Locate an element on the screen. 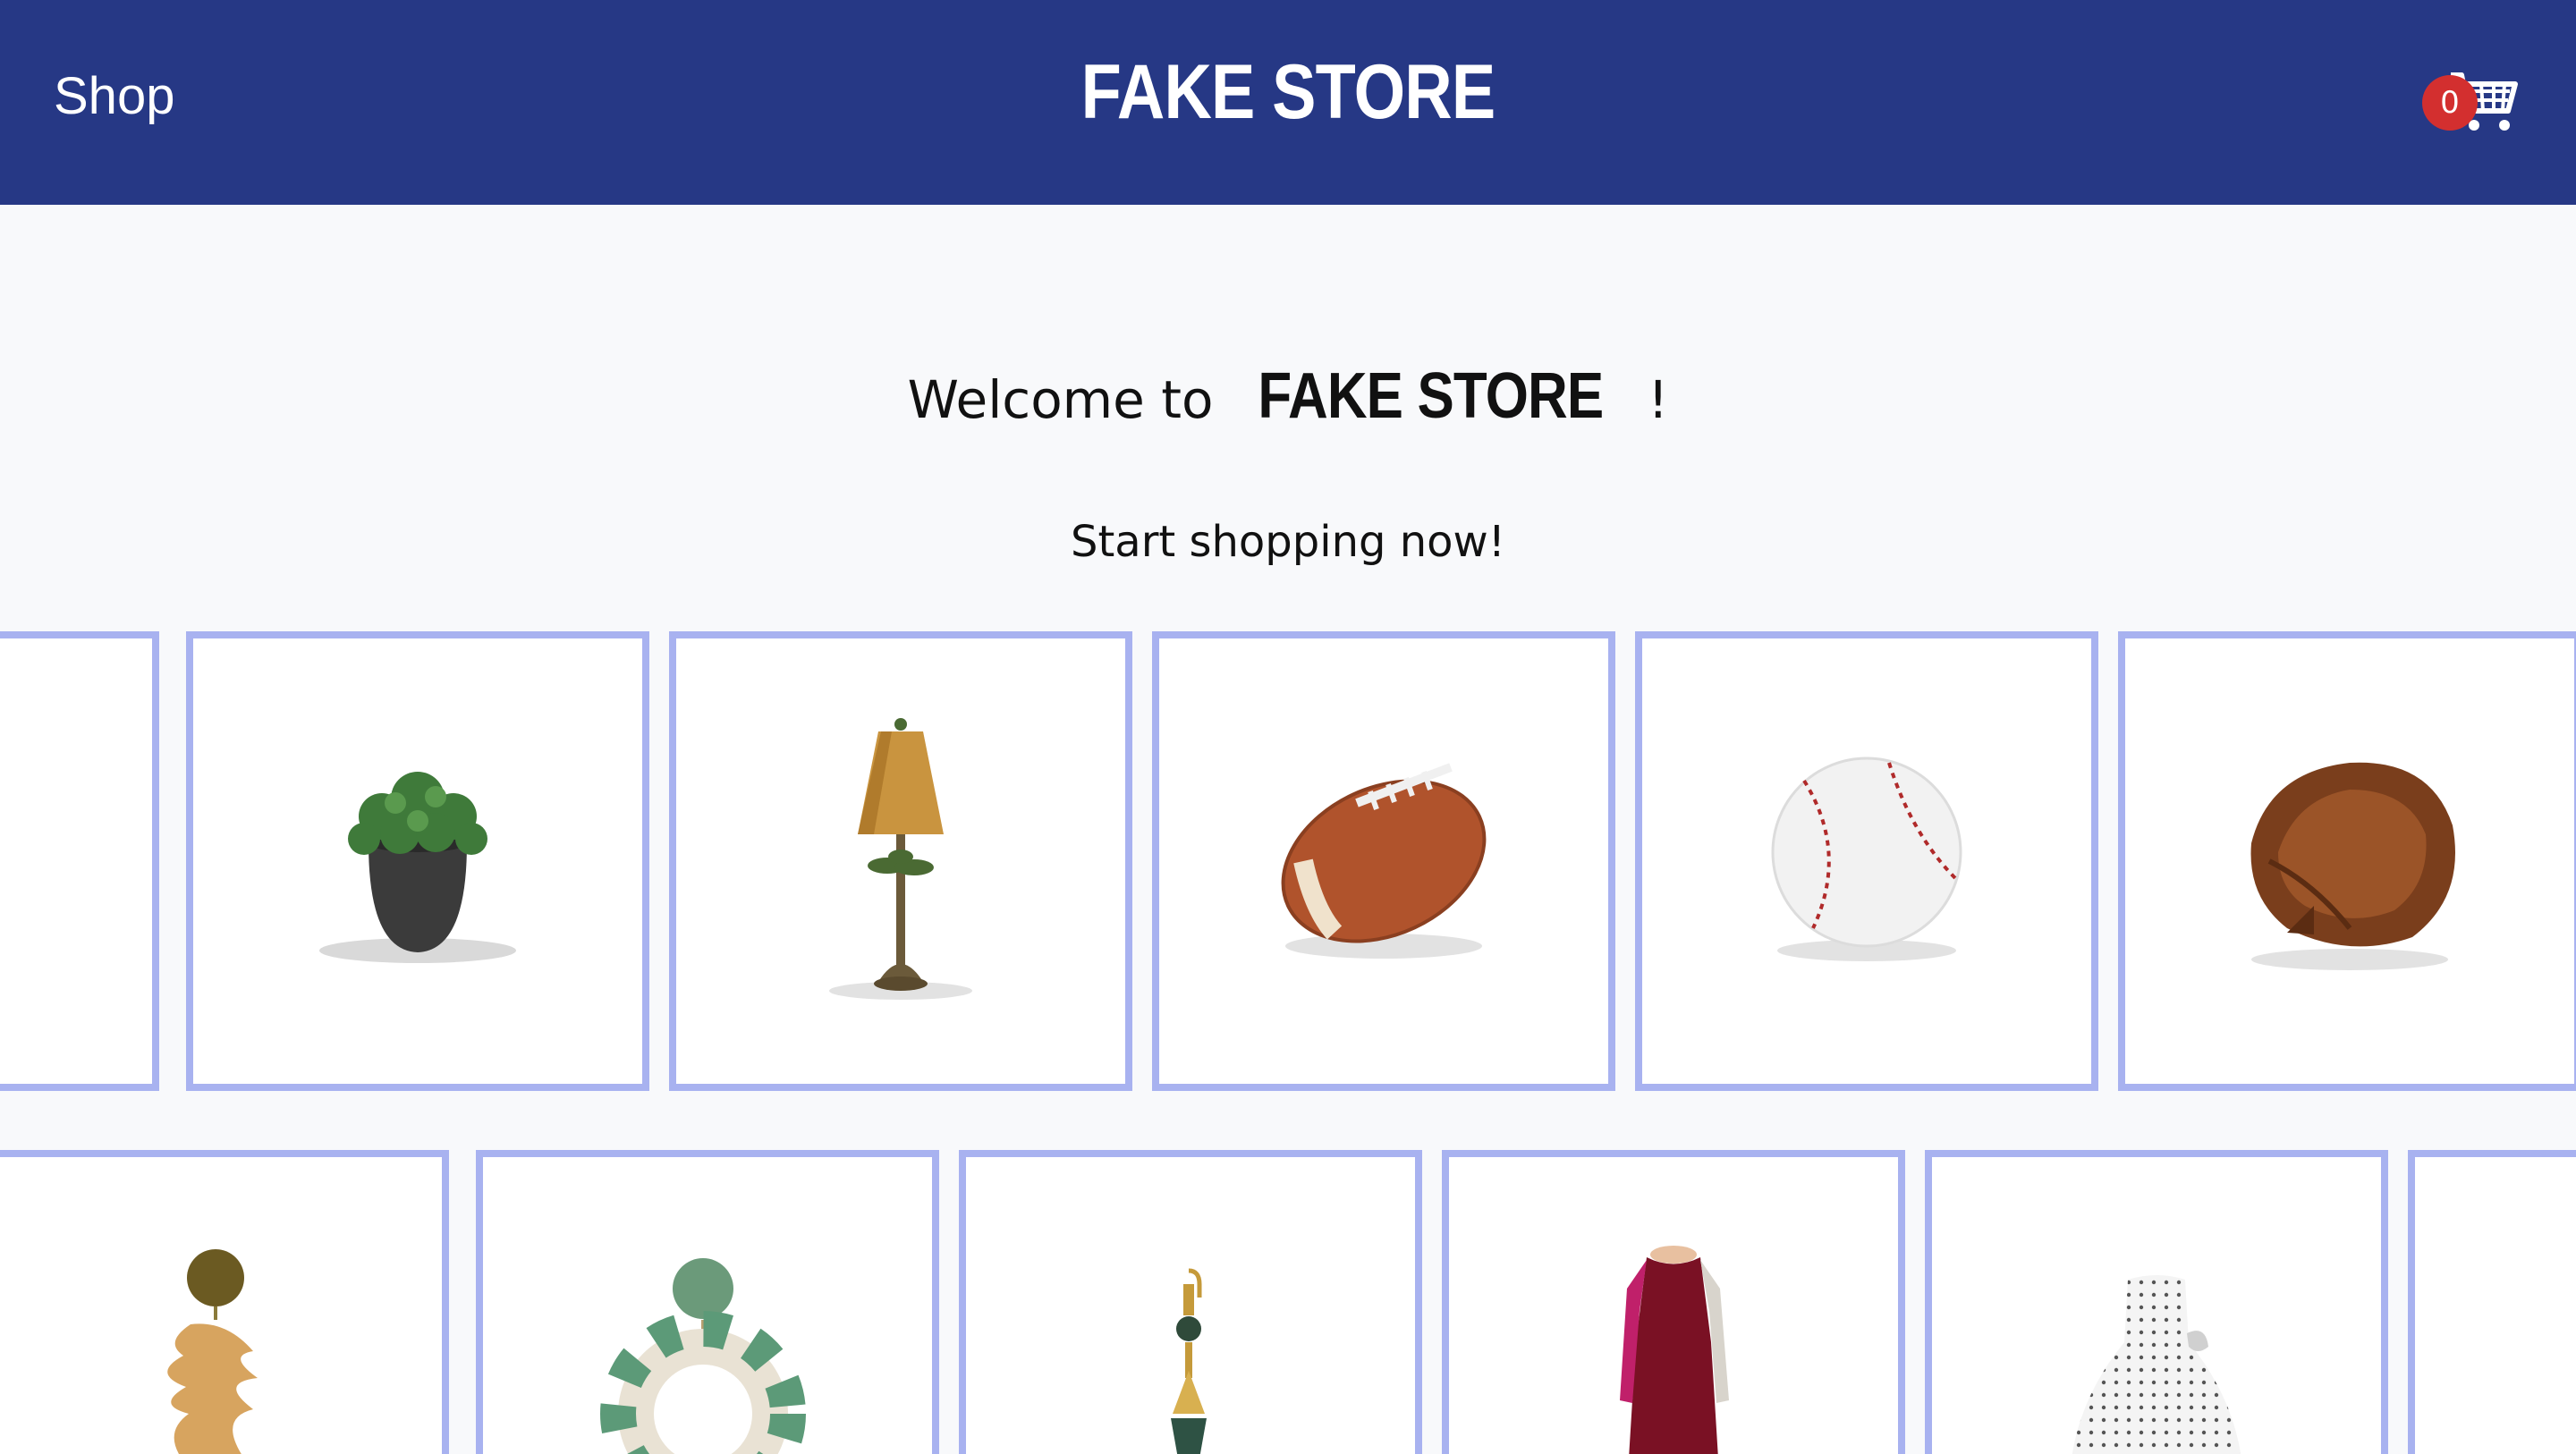 This screenshot has width=2576, height=1454. store-logo: FAKE STORE is located at coordinates (1288, 93).